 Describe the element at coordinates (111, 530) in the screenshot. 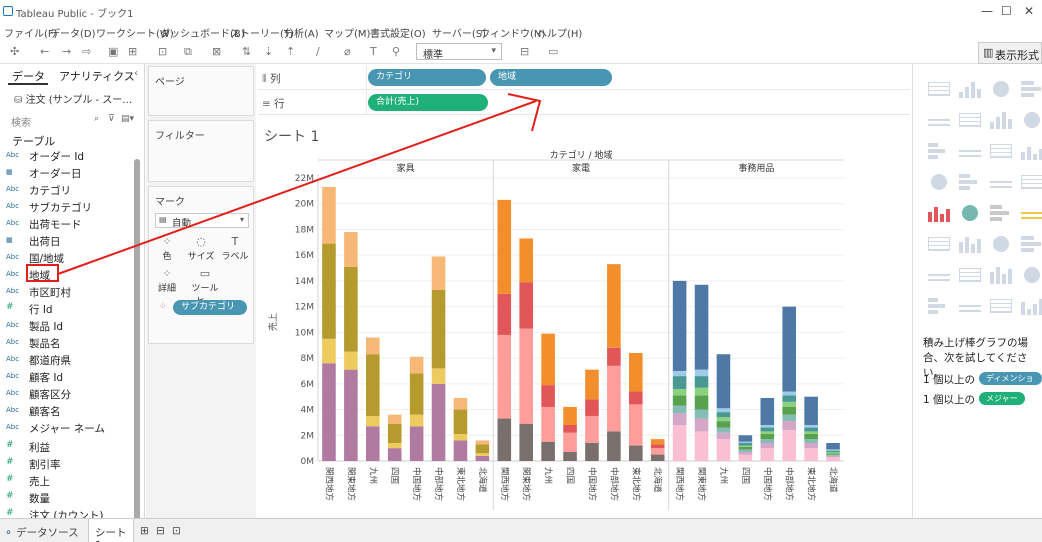

I see `sheet-tab: シート 1` at that location.